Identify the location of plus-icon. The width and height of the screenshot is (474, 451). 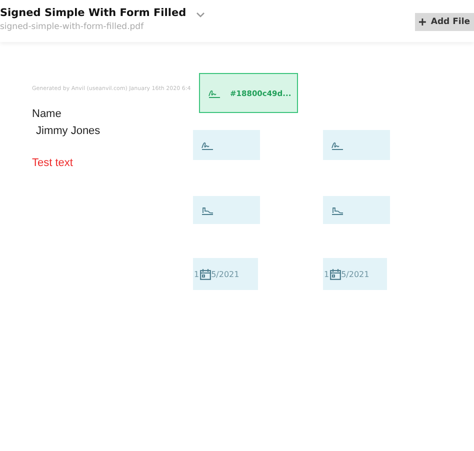
(422, 22).